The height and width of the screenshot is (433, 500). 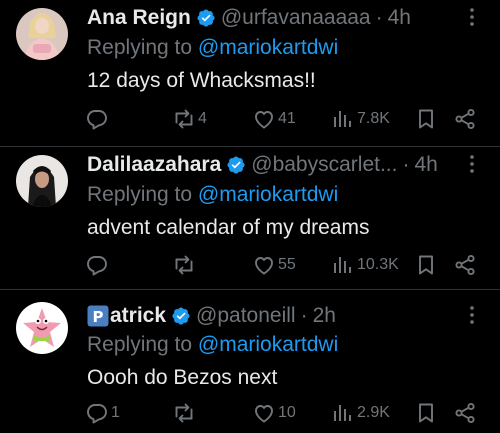 I want to click on timestamp: 2h, so click(x=324, y=316).